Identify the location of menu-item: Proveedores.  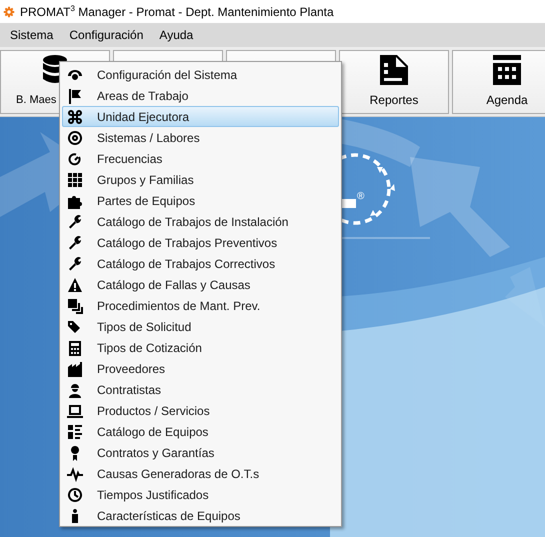
(200, 368).